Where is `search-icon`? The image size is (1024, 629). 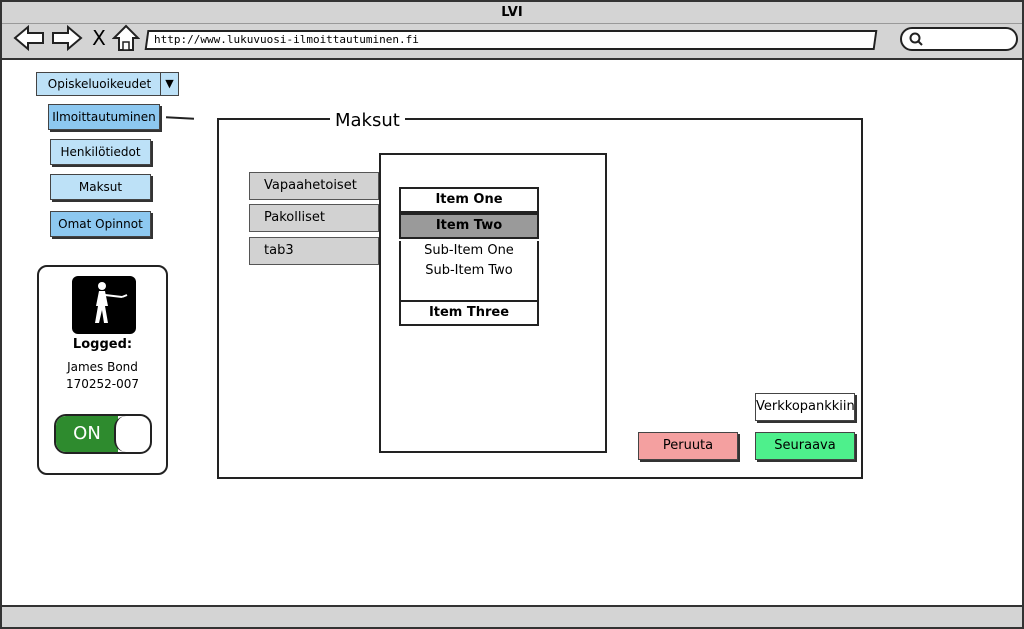
search-icon is located at coordinates (916, 41).